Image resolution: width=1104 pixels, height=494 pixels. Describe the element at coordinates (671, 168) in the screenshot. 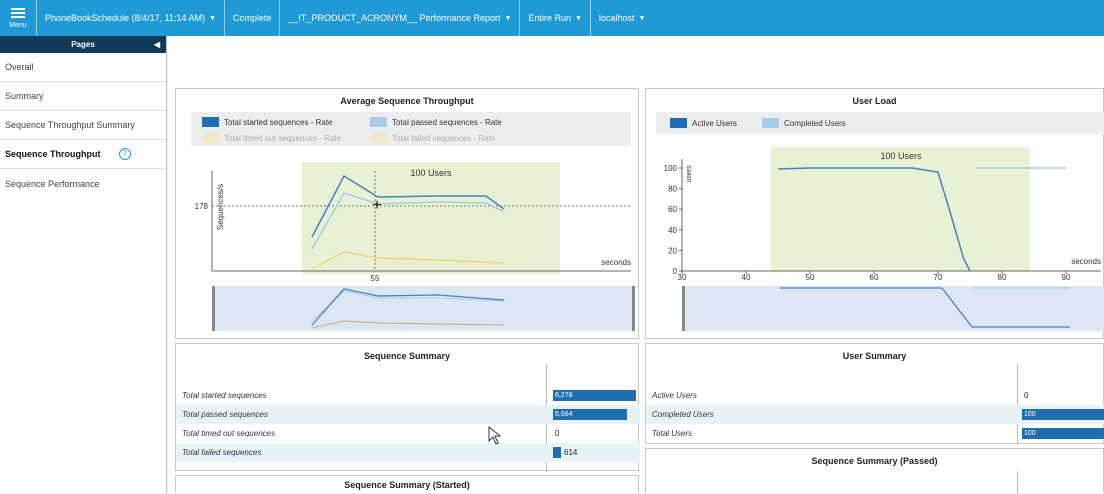

I see `y-tick-label: 100` at that location.